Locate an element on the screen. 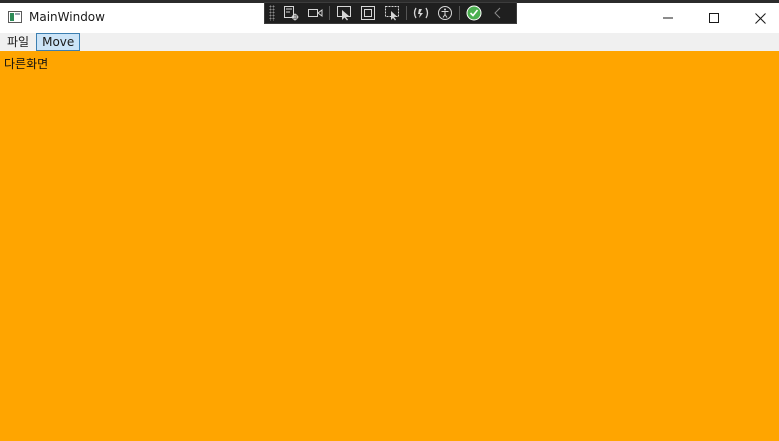 The width and height of the screenshot is (779, 441). menu-bar: 파일 Move is located at coordinates (389, 42).